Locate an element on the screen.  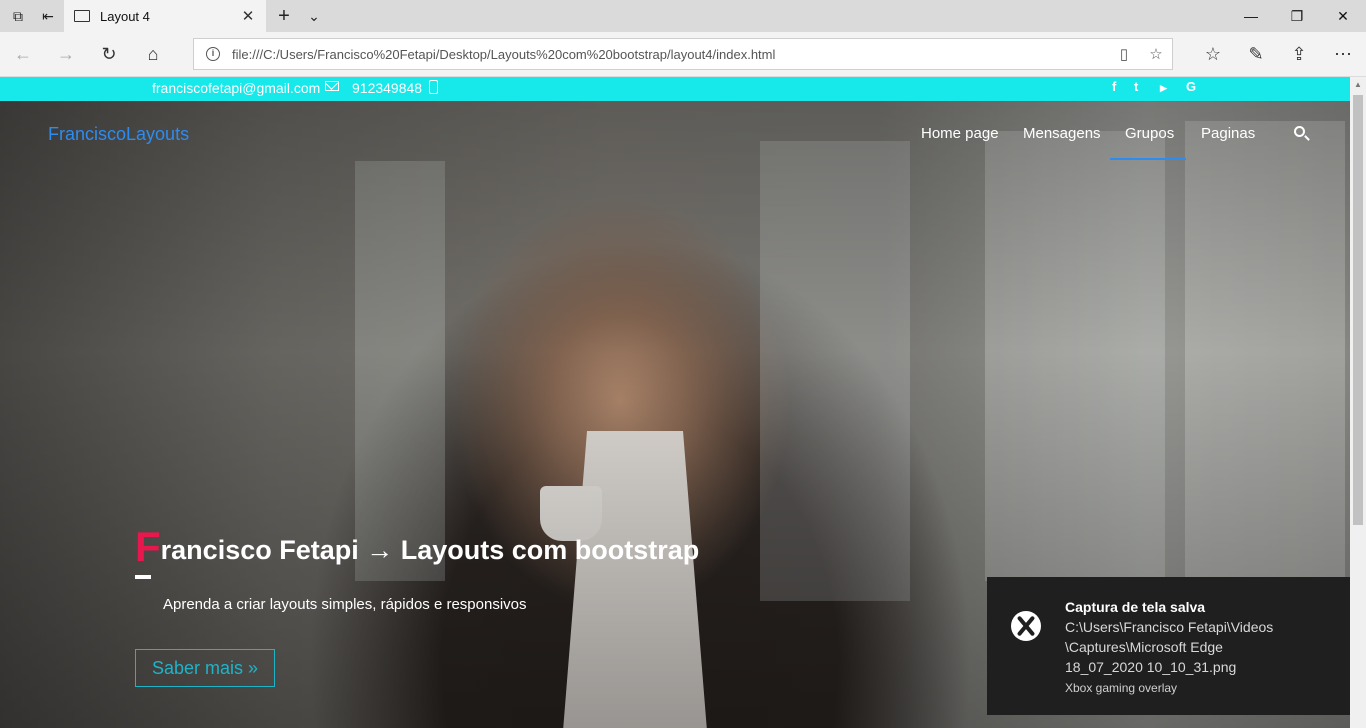
tab-title: Layout 4 is located at coordinates (125, 16).